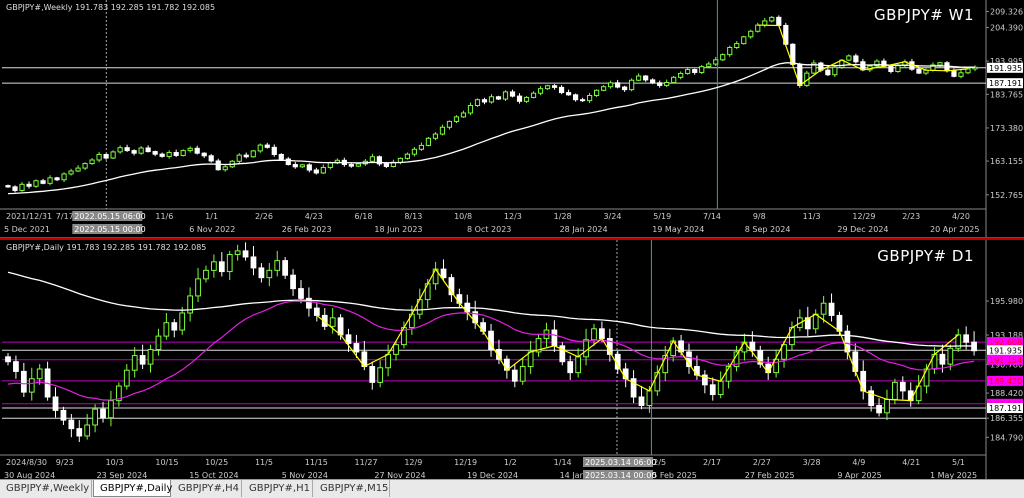 The image size is (1024, 498). What do you see at coordinates (768, 229) in the screenshot?
I see `x-date-label: 8 Sep 2024` at bounding box center [768, 229].